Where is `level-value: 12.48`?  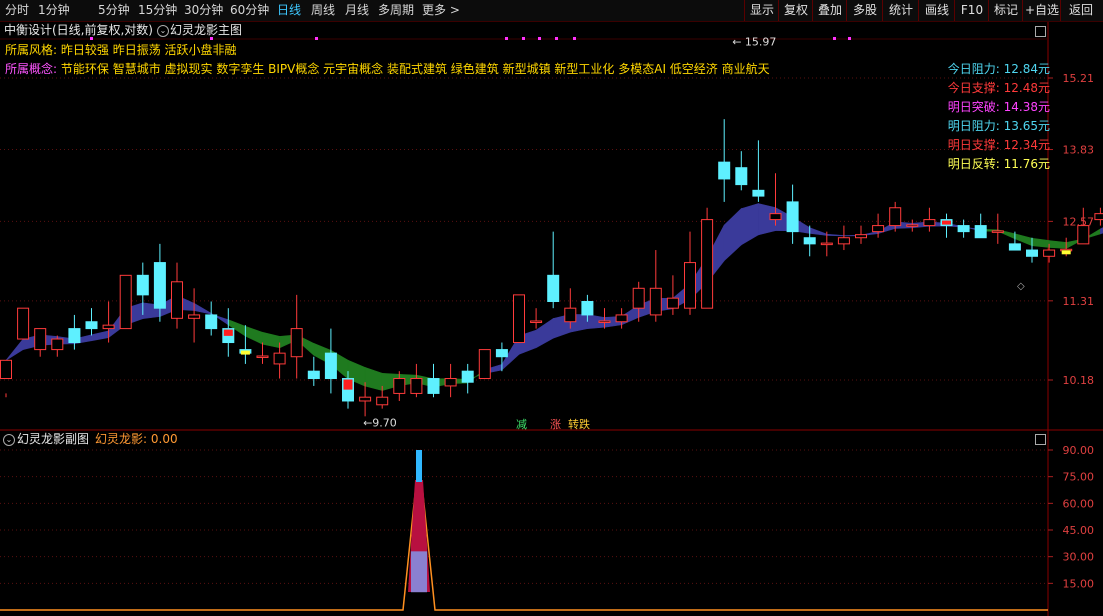 level-value: 12.48 is located at coordinates (1020, 88).